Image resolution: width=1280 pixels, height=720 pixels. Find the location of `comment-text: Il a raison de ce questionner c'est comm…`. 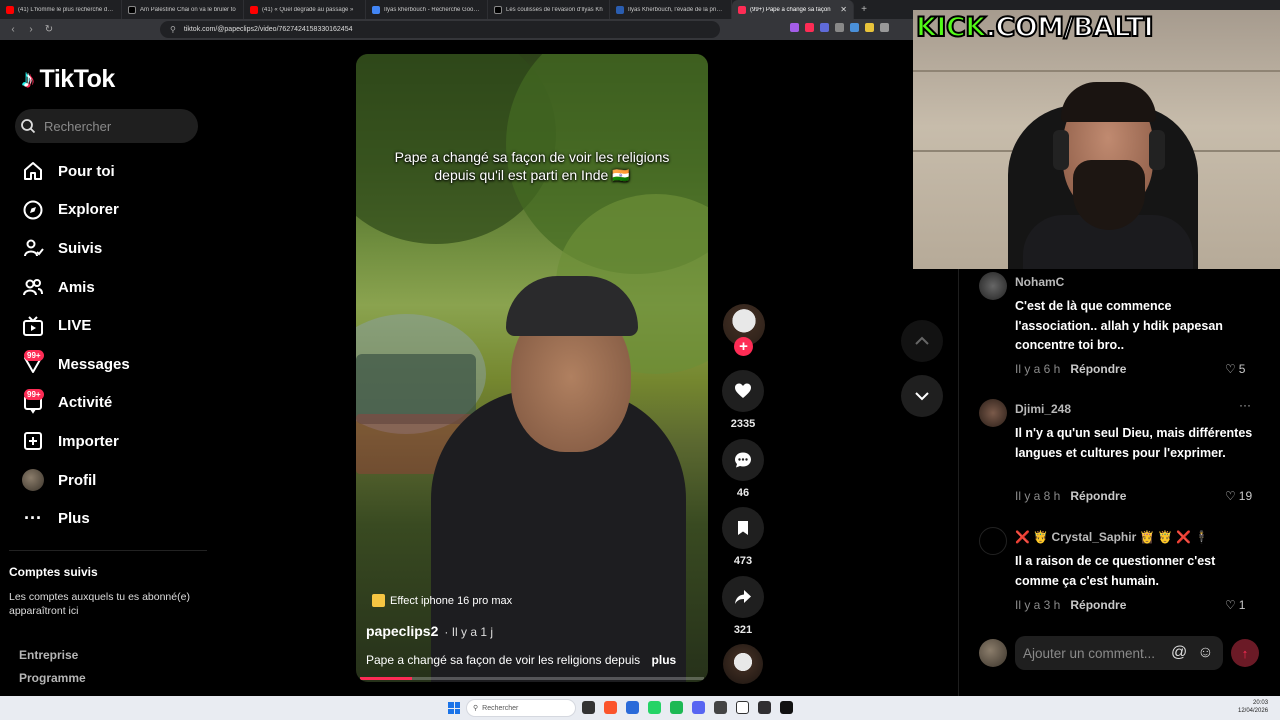

comment-text: Il a raison de ce questionner c'est comm… is located at coordinates (1115, 571).